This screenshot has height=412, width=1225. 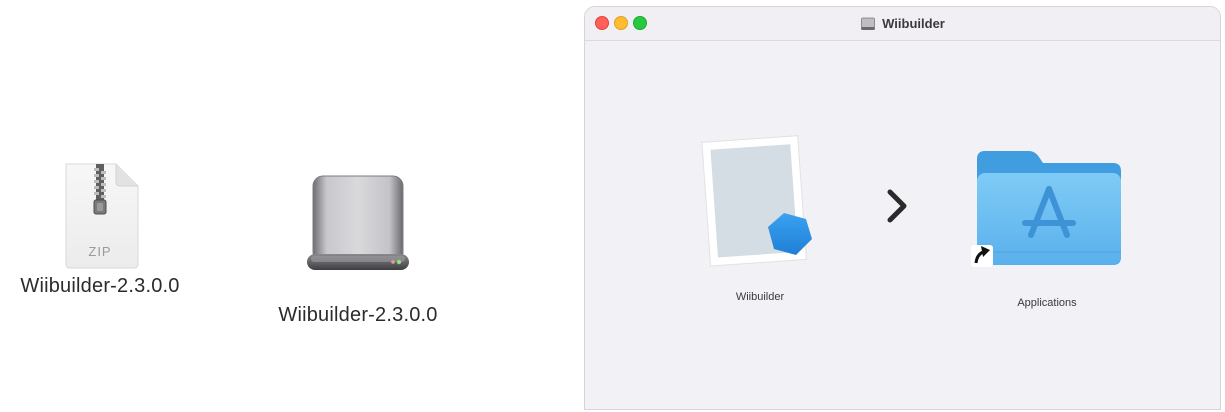 What do you see at coordinates (100, 251) in the screenshot?
I see `zip-badge: ZIP` at bounding box center [100, 251].